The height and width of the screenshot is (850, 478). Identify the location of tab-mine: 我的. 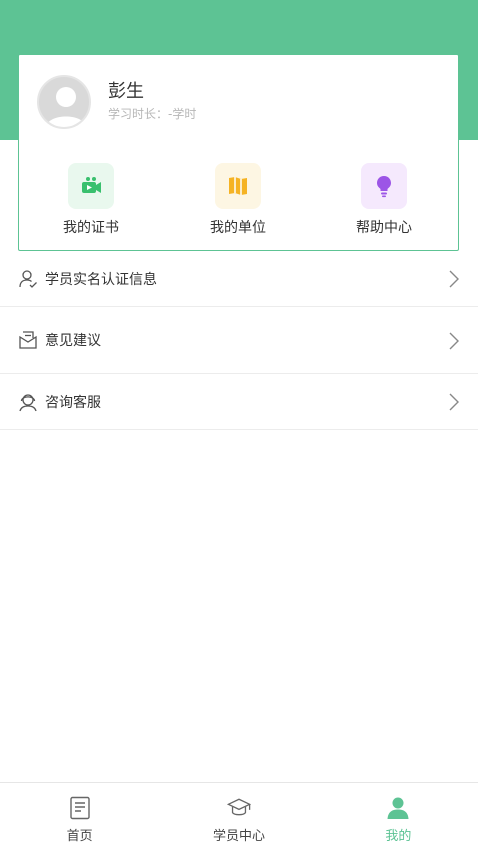
(398, 816).